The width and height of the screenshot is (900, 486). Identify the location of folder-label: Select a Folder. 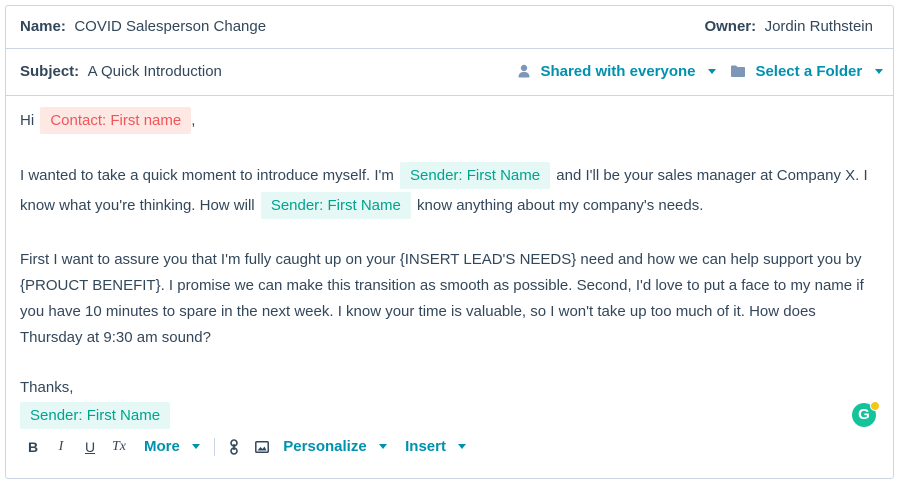
(809, 71).